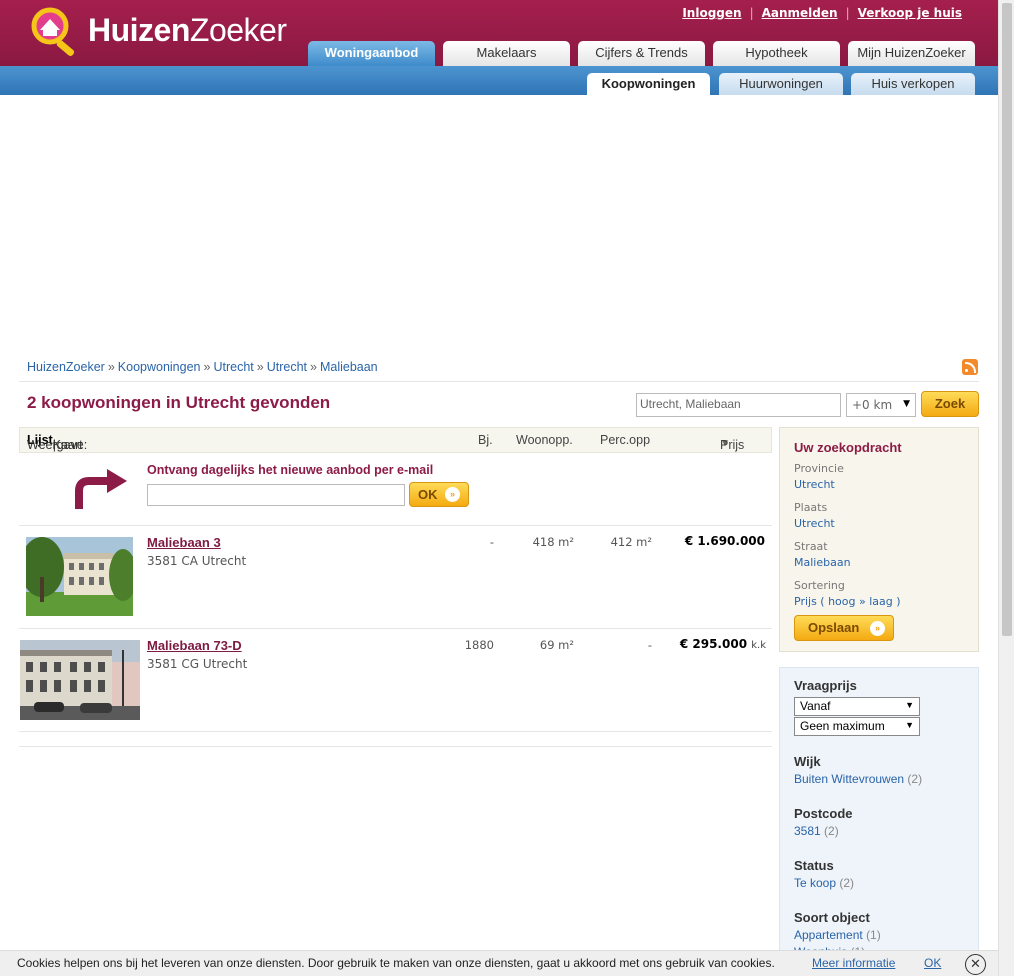 The width and height of the screenshot is (1014, 976). Describe the element at coordinates (506, 53) in the screenshot. I see `tab-makelaars: Makelaars` at that location.